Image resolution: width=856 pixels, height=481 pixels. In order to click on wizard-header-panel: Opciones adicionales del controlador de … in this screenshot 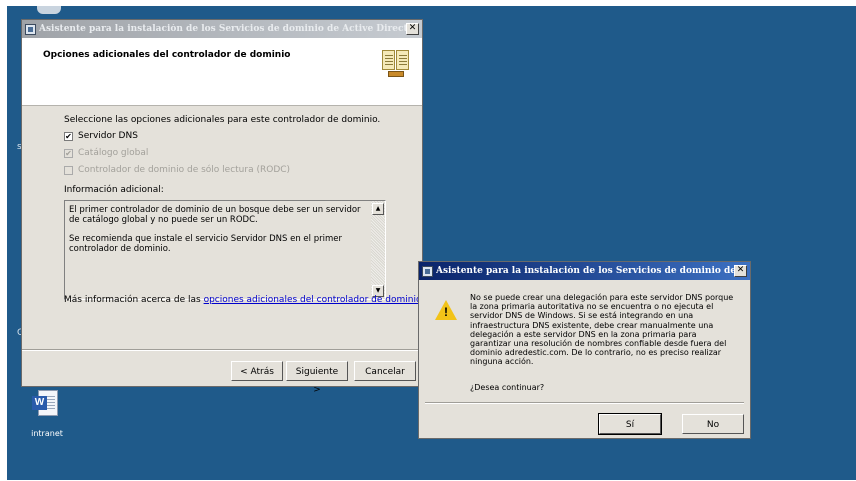, I will do `click(222, 72)`.